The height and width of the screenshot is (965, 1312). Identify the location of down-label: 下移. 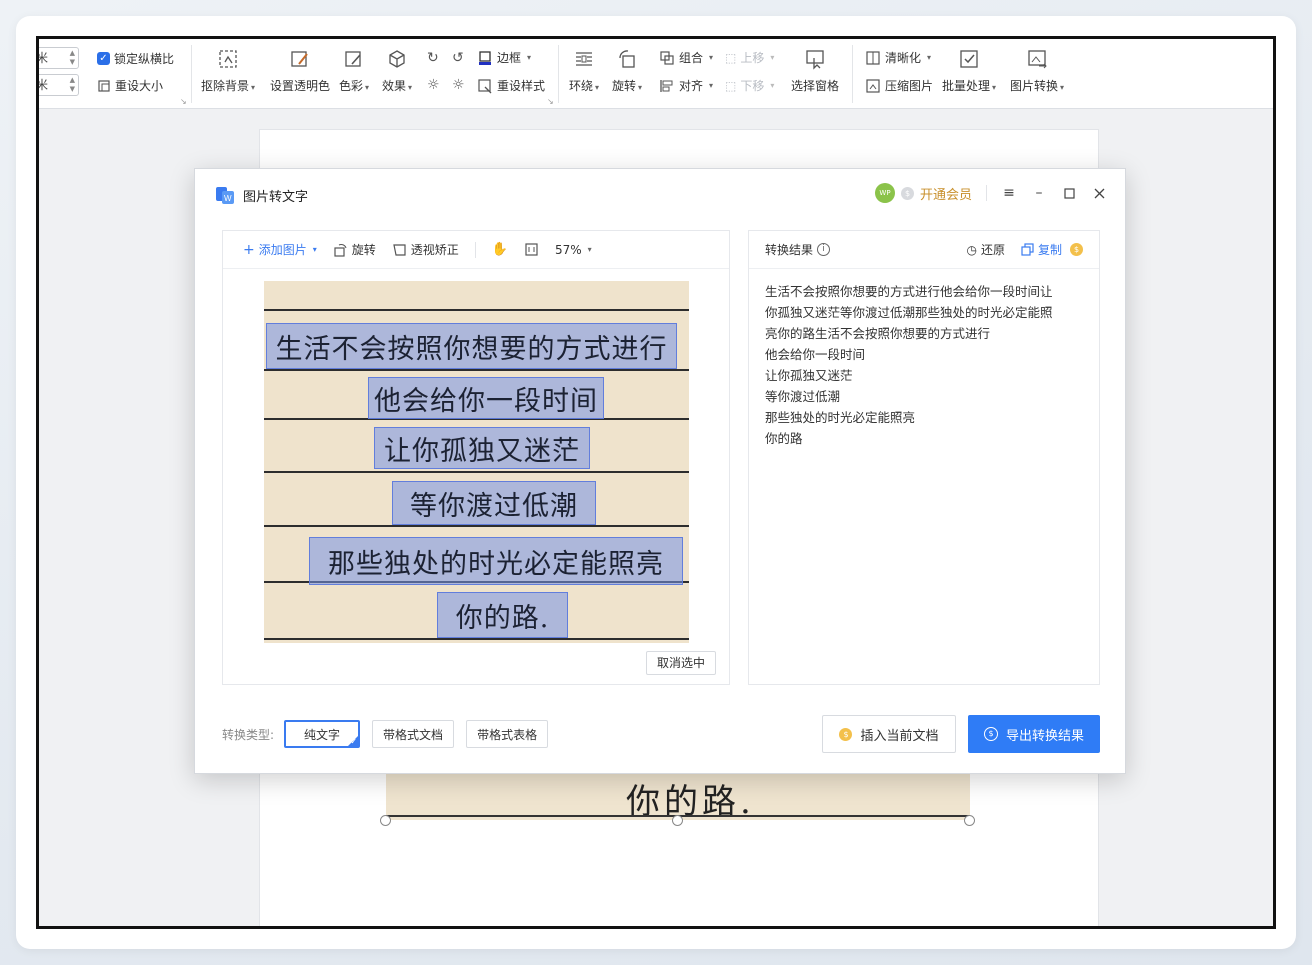
(752, 86).